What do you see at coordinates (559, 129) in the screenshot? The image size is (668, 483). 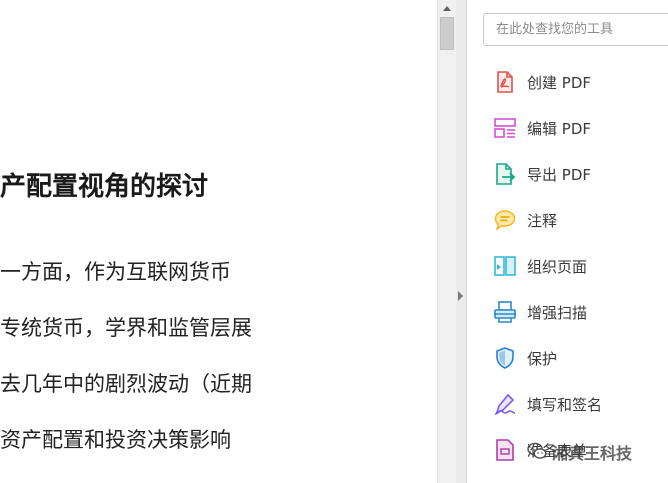 I see `tool-label: 编辑 PDF` at bounding box center [559, 129].